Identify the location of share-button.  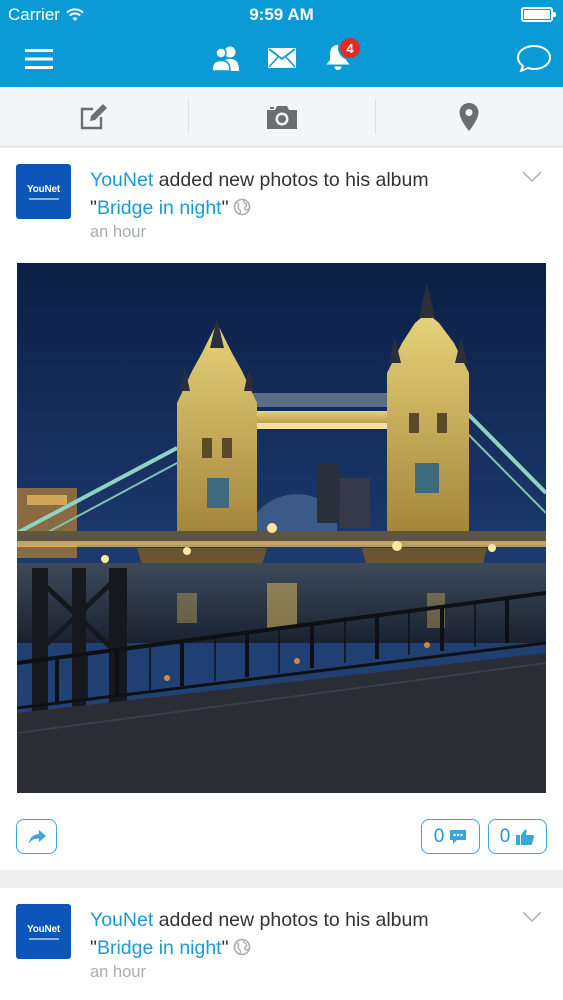
(36, 836).